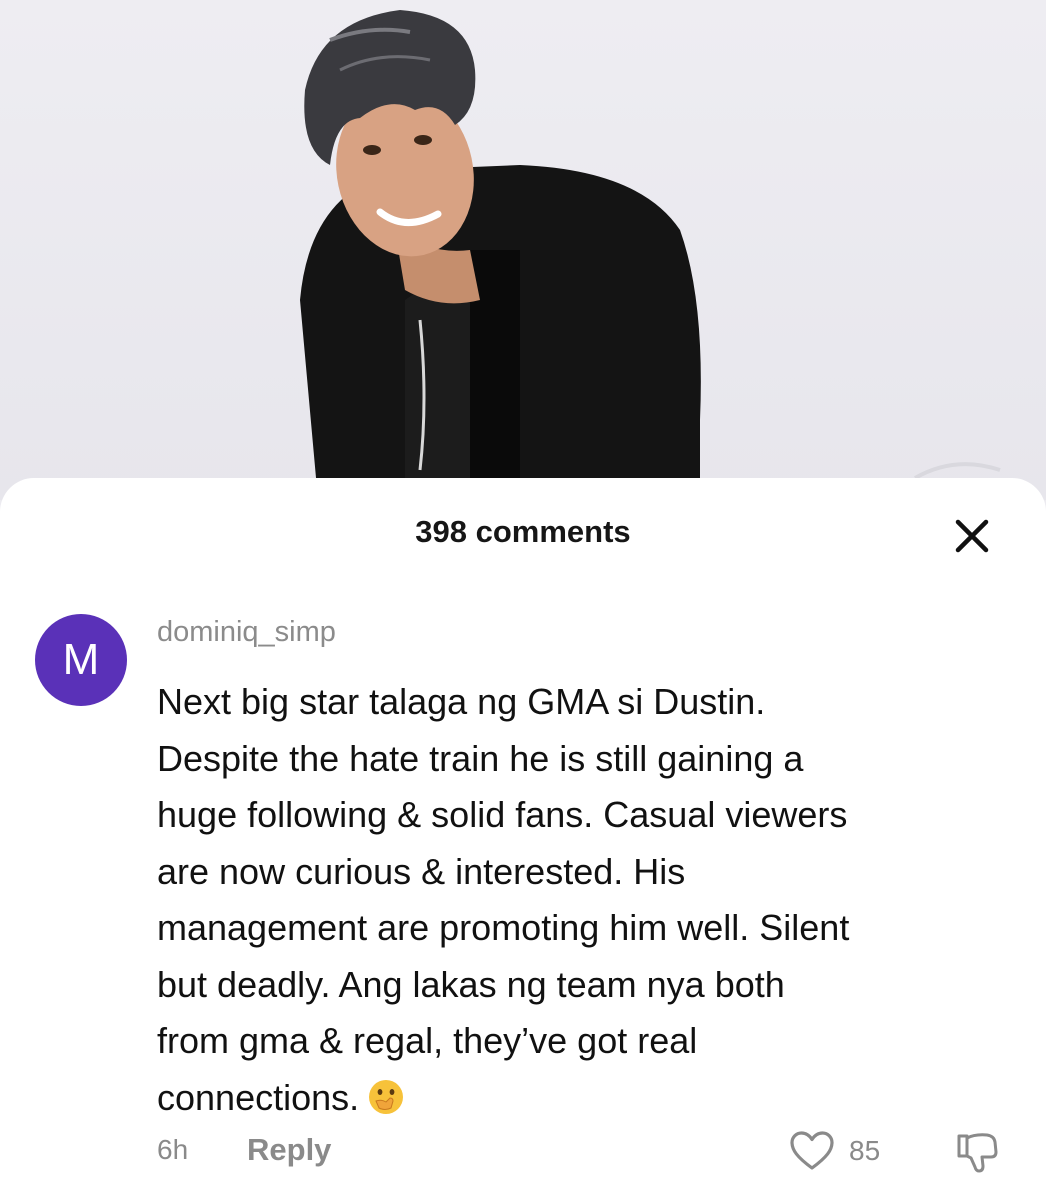 The width and height of the screenshot is (1046, 1200). What do you see at coordinates (523, 531) in the screenshot?
I see `comments-count-title: 398 comments` at bounding box center [523, 531].